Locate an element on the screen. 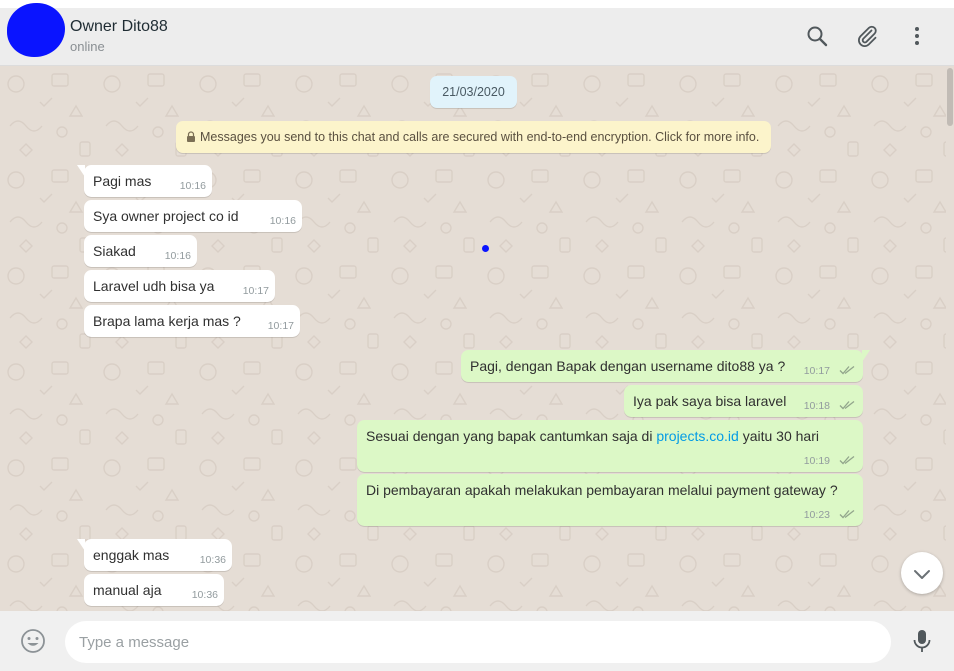  message-time: 10:19 is located at coordinates (816, 461).